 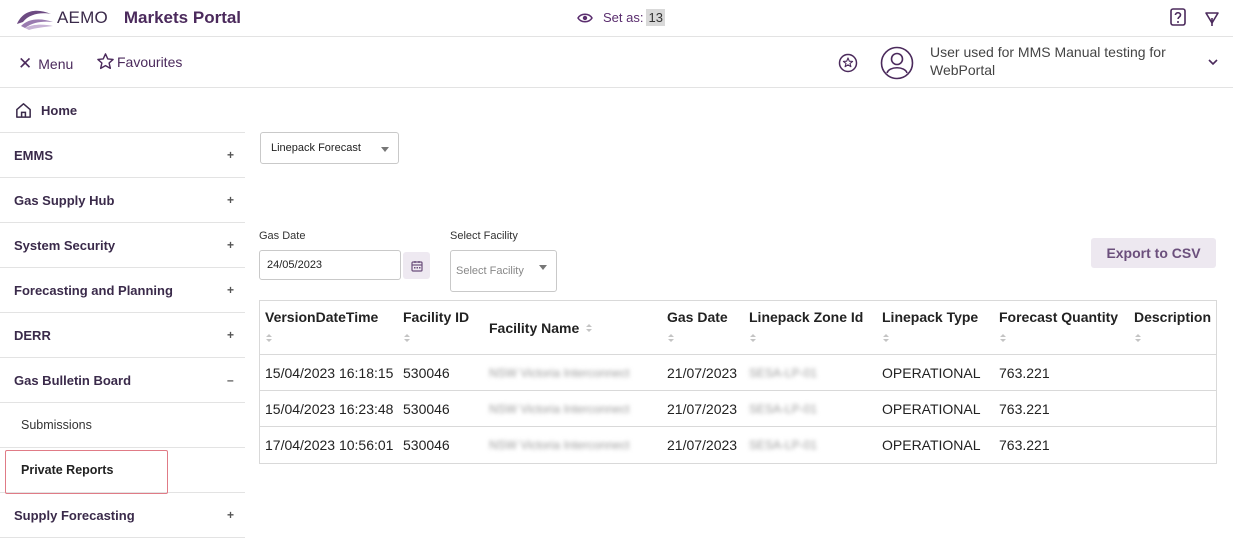 I want to click on sidebar-item-gas-bulletin-board: Gas Bulletin Board –, so click(x=122, y=380).